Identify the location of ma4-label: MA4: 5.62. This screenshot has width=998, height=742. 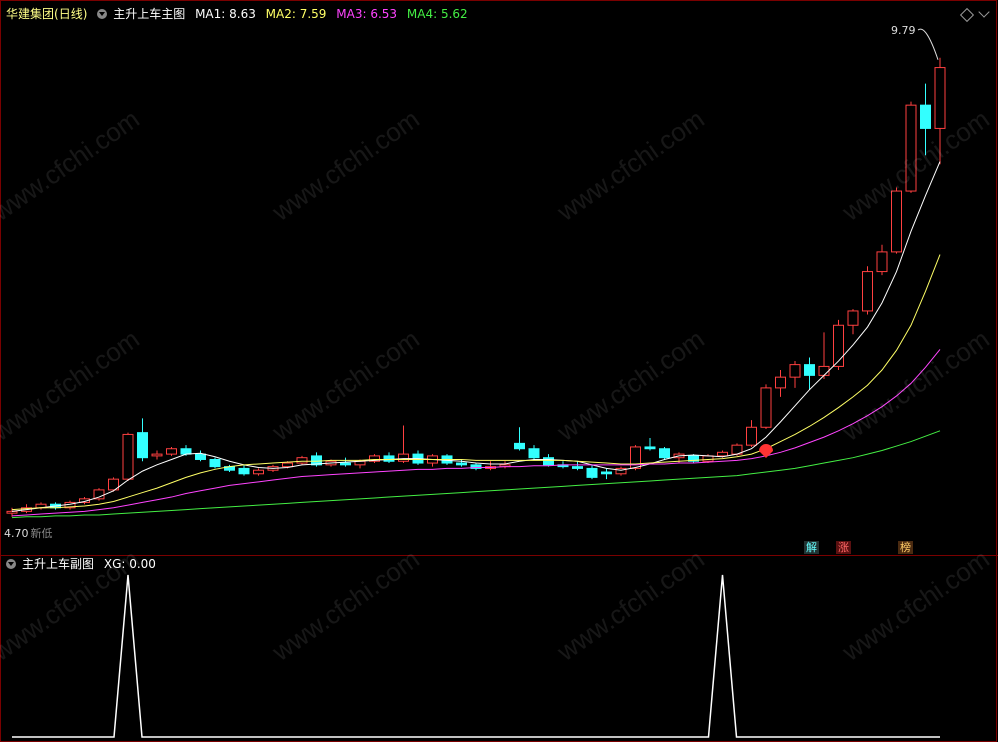
(437, 14).